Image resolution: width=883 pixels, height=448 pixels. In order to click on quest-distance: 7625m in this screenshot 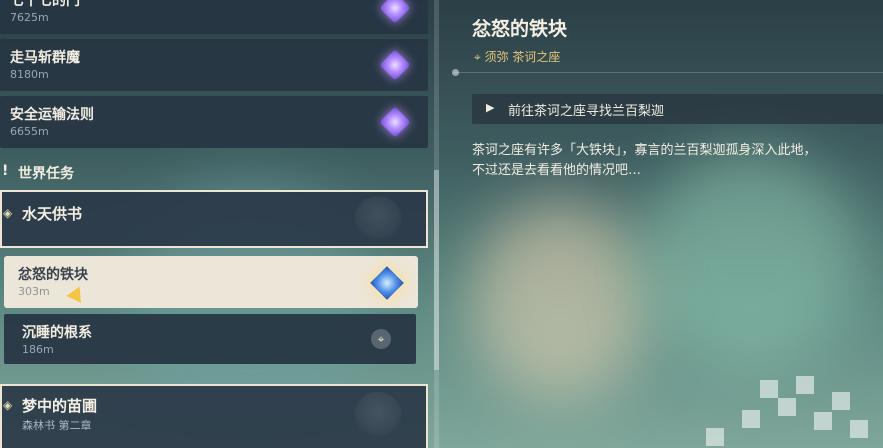, I will do `click(29, 17)`.